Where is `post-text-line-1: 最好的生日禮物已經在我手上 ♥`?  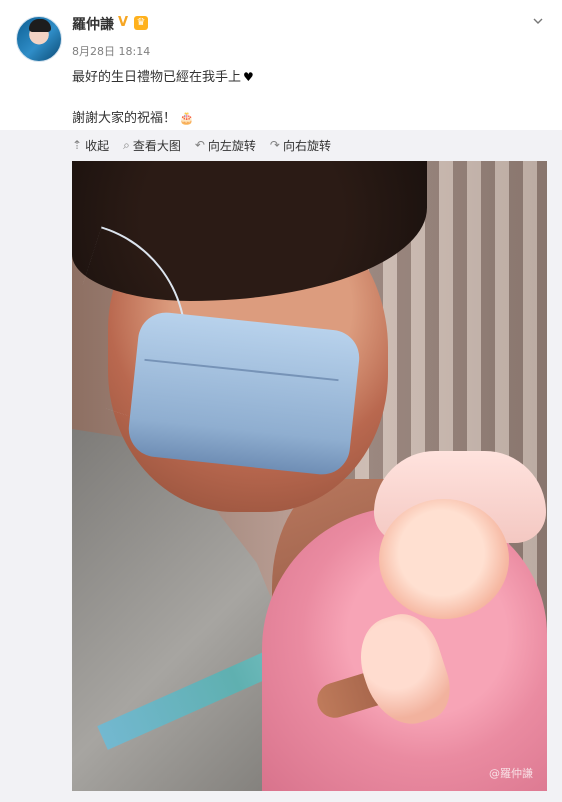 post-text-line-1: 最好的生日禮物已經在我手上 ♥ is located at coordinates (163, 75).